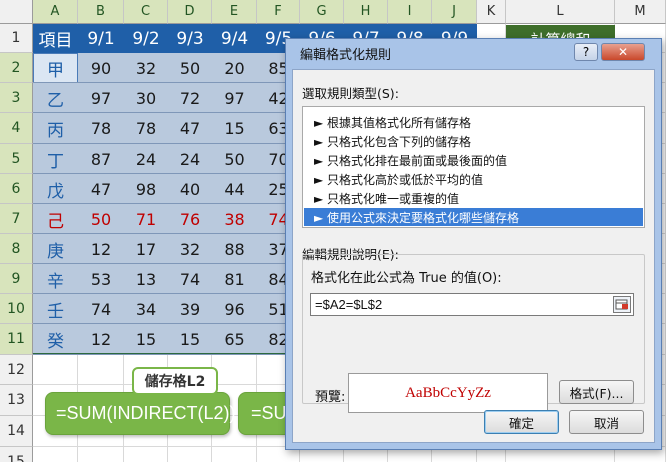  Describe the element at coordinates (16, 219) in the screenshot. I see `row-header: 7` at that location.